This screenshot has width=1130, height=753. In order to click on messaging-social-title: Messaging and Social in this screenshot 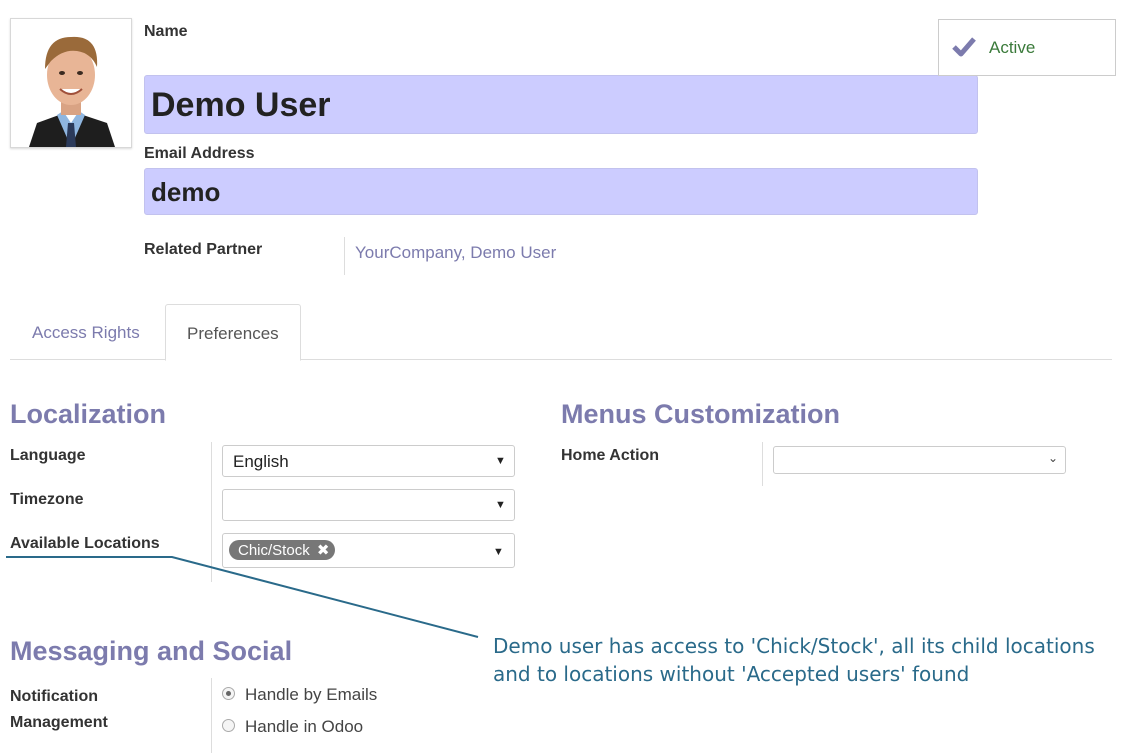, I will do `click(151, 651)`.